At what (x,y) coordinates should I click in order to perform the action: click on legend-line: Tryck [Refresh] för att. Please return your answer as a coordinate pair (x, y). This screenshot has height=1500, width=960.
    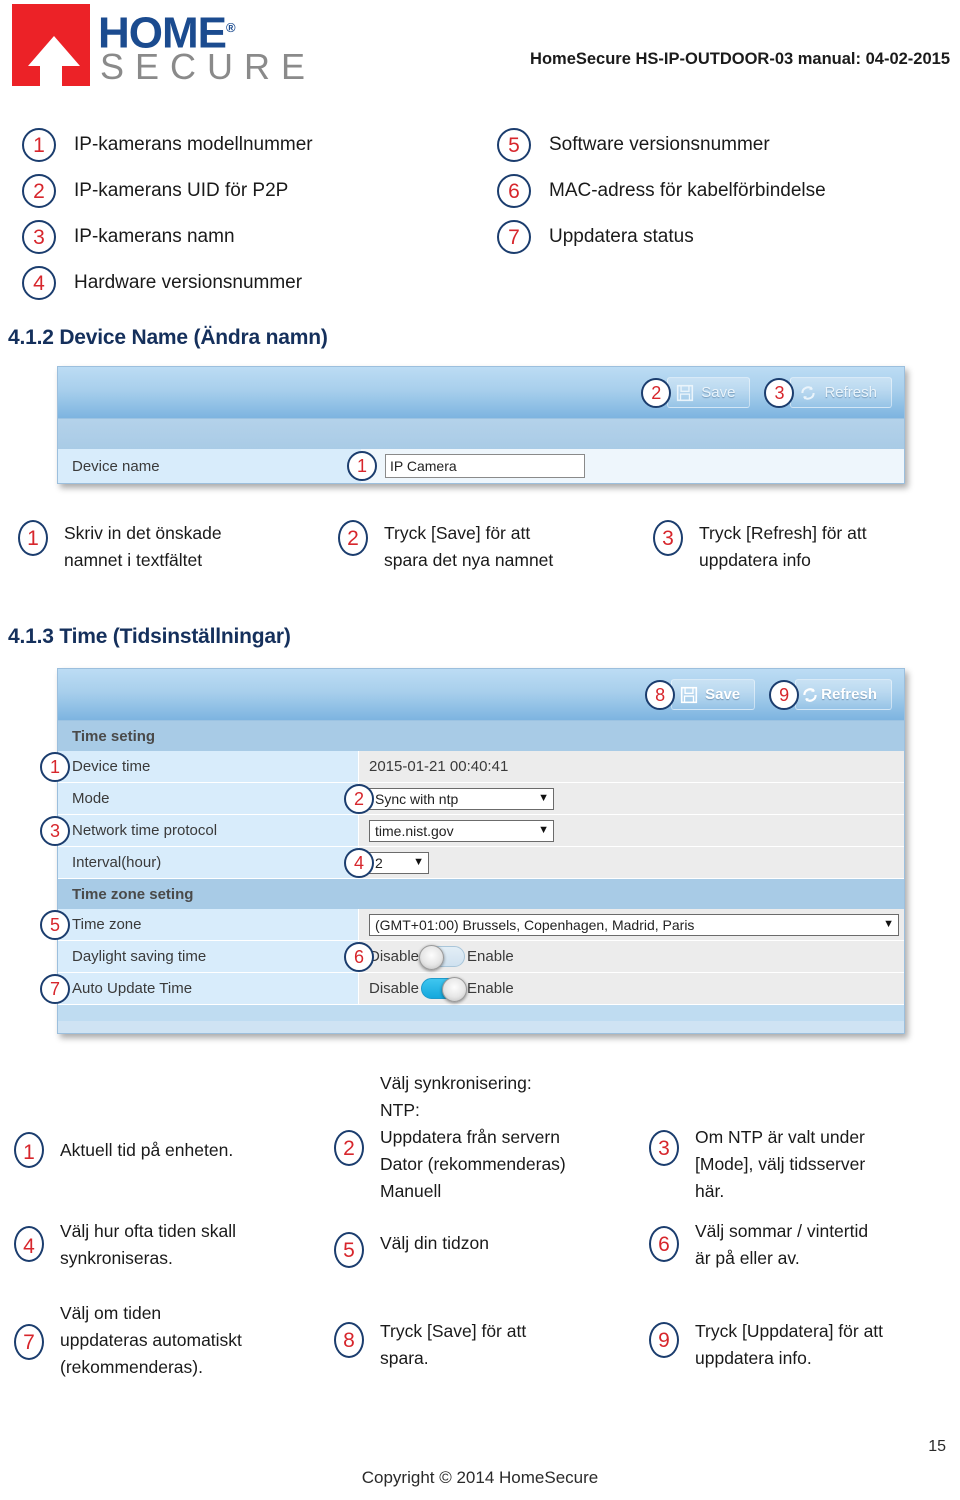
    Looking at the image, I should click on (783, 533).